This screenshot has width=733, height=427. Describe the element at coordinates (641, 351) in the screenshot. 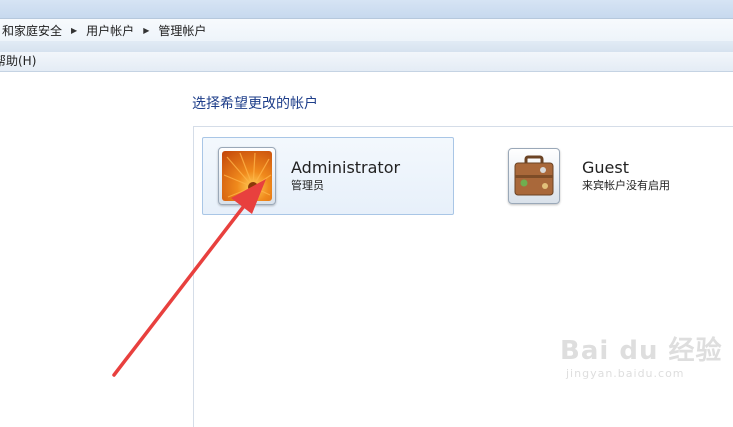

I see `watermark-brand: Bai du 经验` at that location.